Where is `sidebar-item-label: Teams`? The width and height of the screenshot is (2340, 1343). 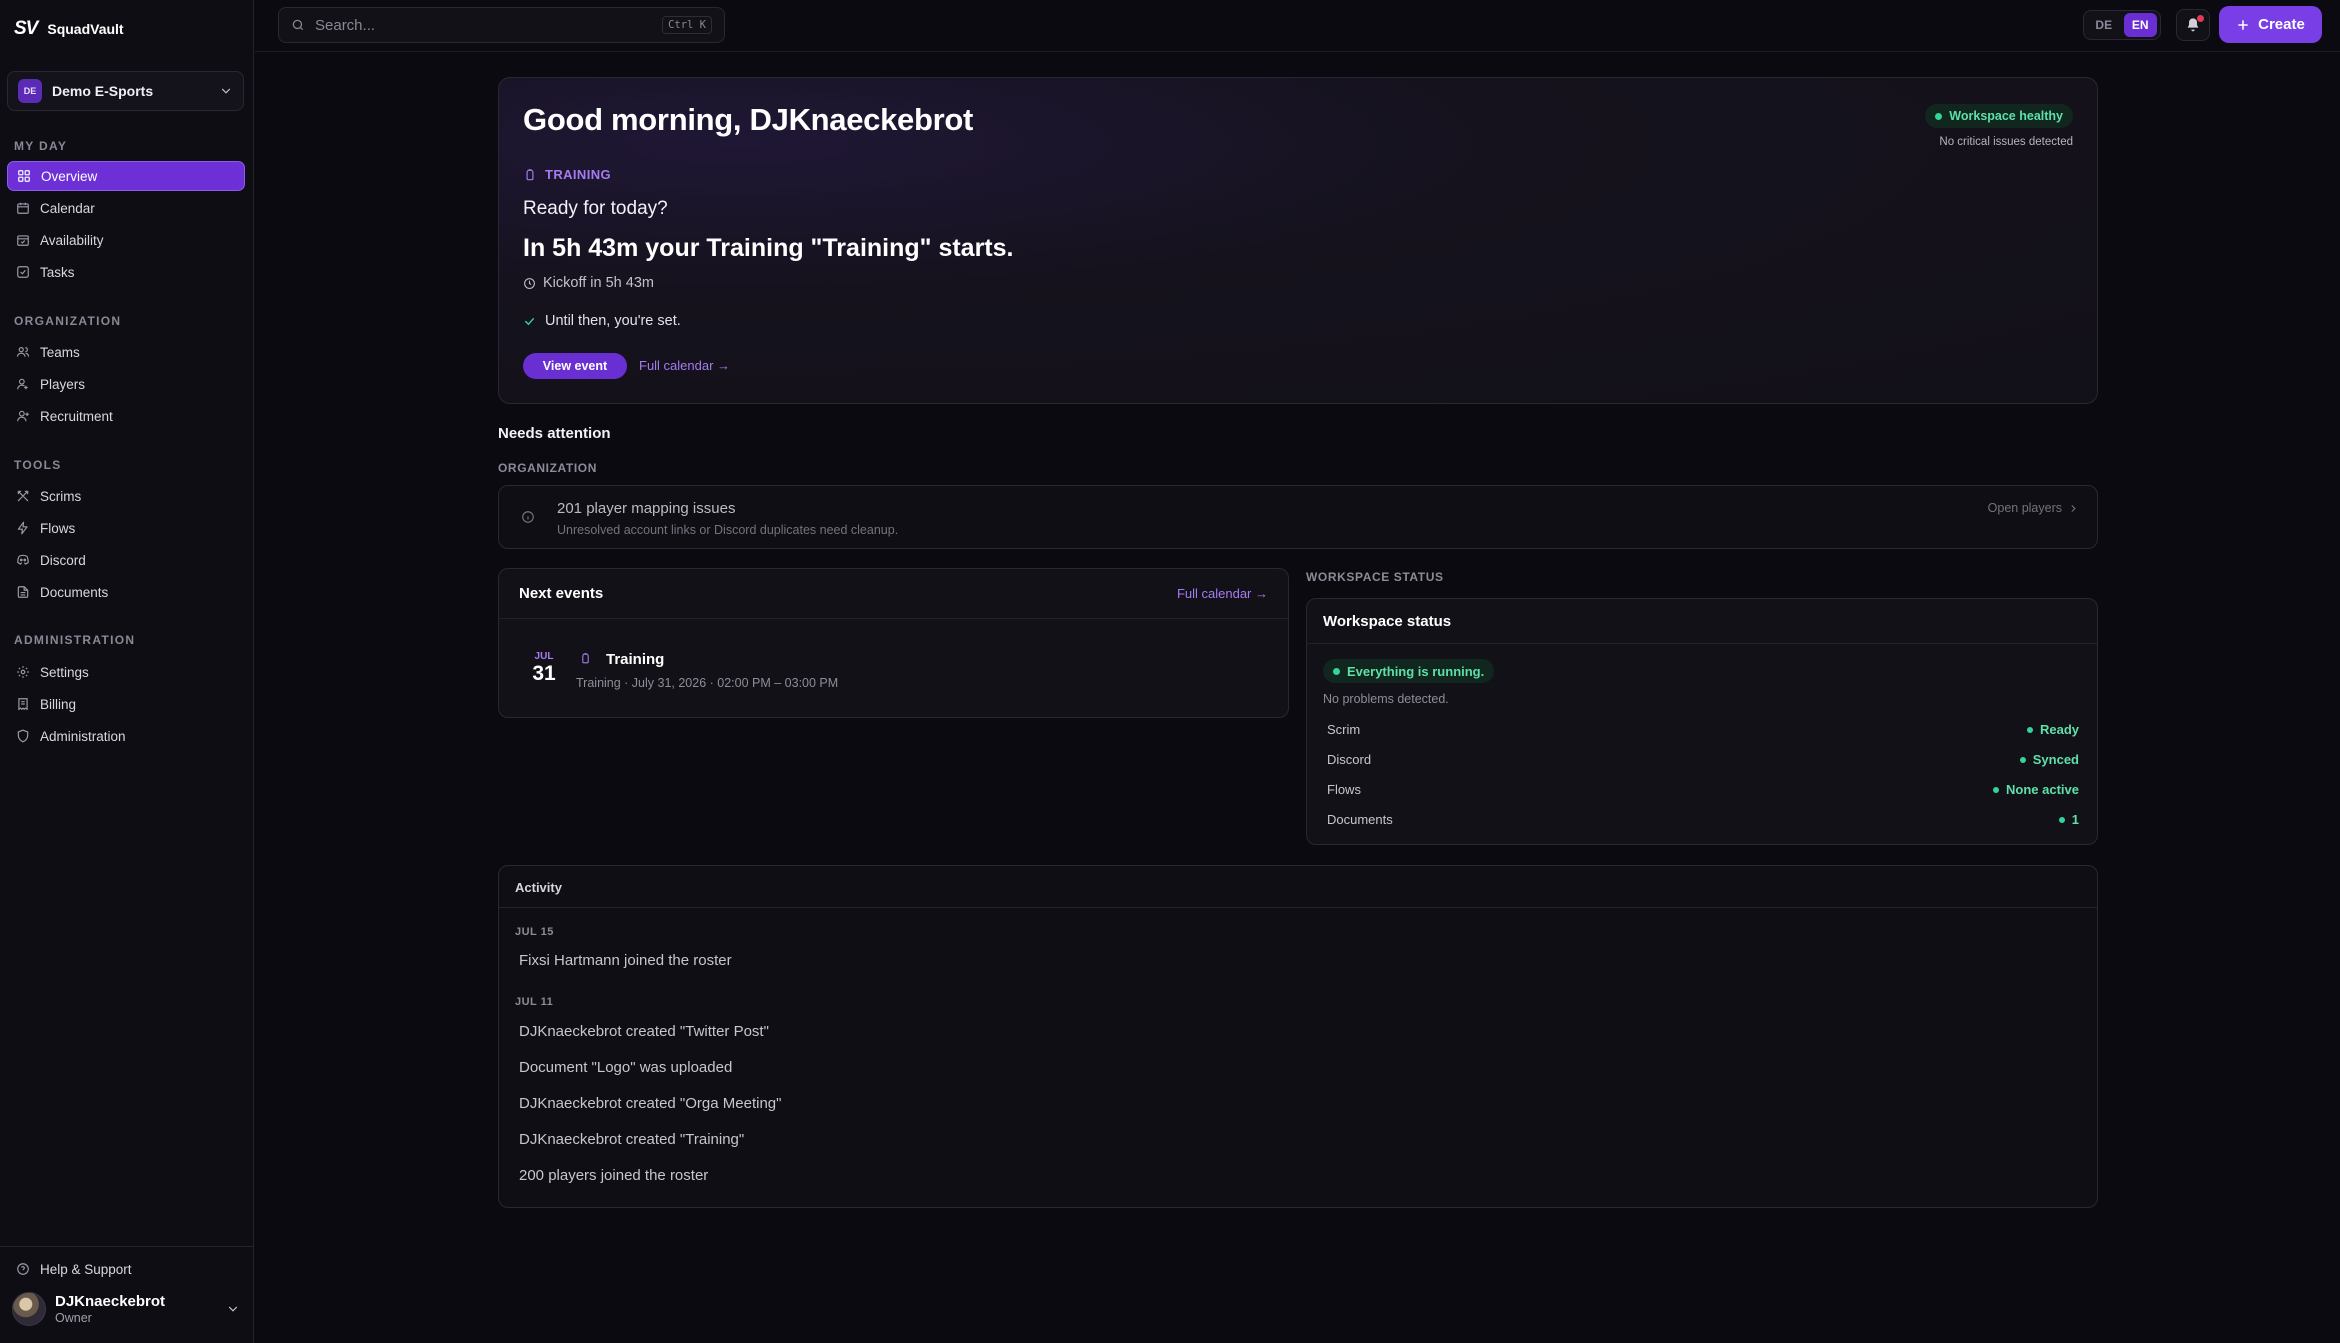
sidebar-item-label: Teams is located at coordinates (60, 352).